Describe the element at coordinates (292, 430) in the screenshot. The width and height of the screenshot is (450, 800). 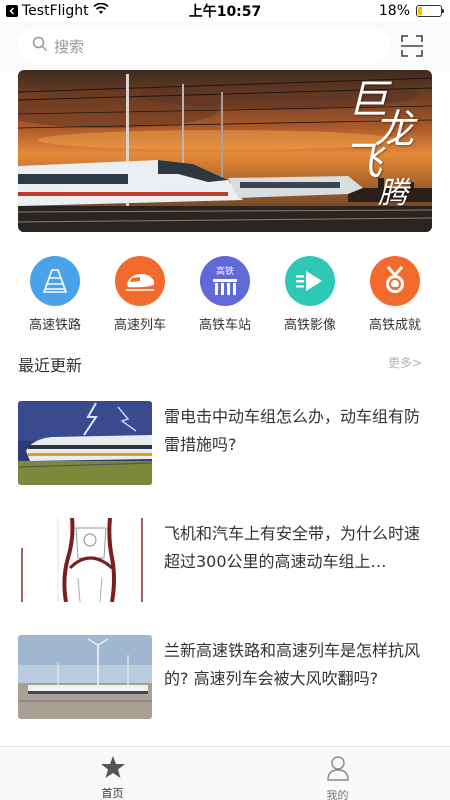
I see `news-title: 雷电击中动车组怎么办，动车组有防雷措施吗?` at that location.